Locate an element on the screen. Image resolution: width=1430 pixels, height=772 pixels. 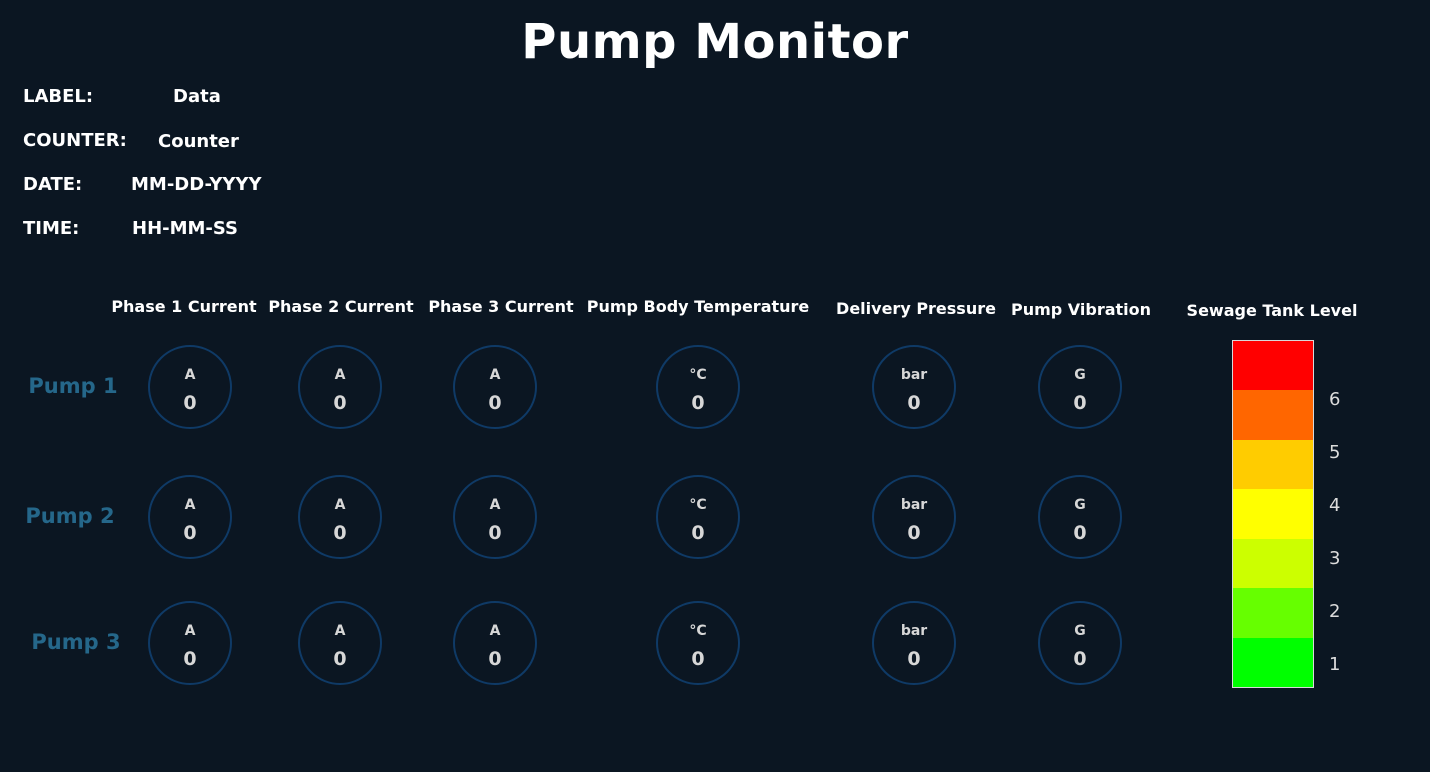
pump-3-phase-1-current-gauge: A 0 is located at coordinates (190, 643).